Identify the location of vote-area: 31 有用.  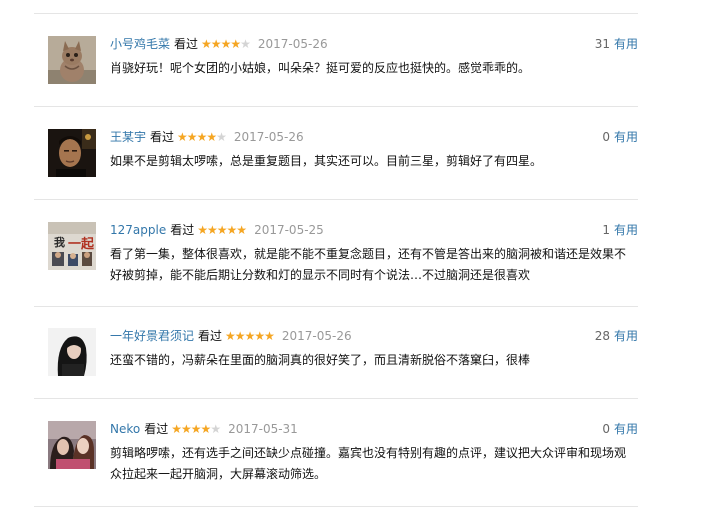
(616, 44).